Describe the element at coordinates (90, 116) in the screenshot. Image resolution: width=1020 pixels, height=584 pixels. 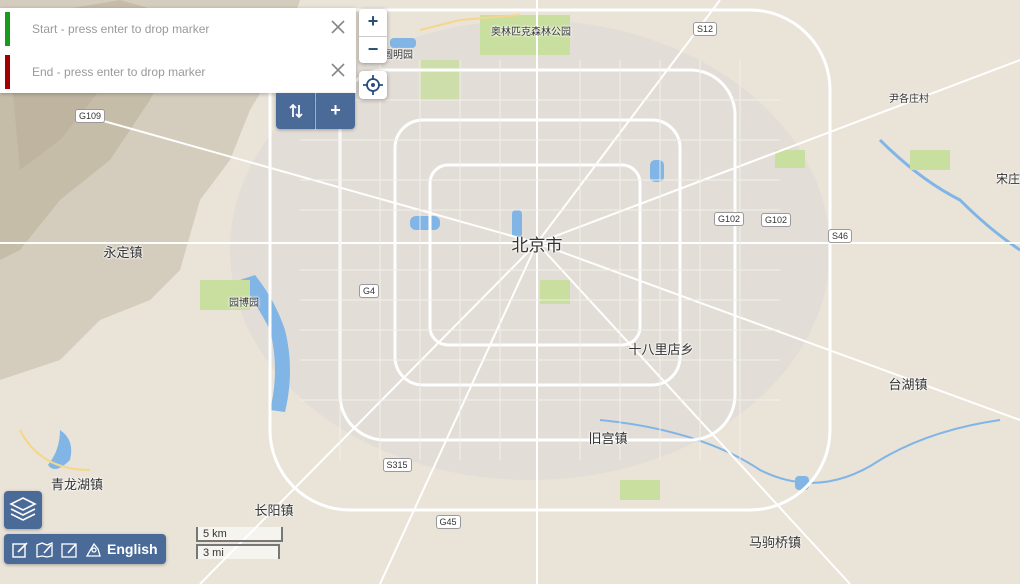
I see `road-shield: G109` at that location.